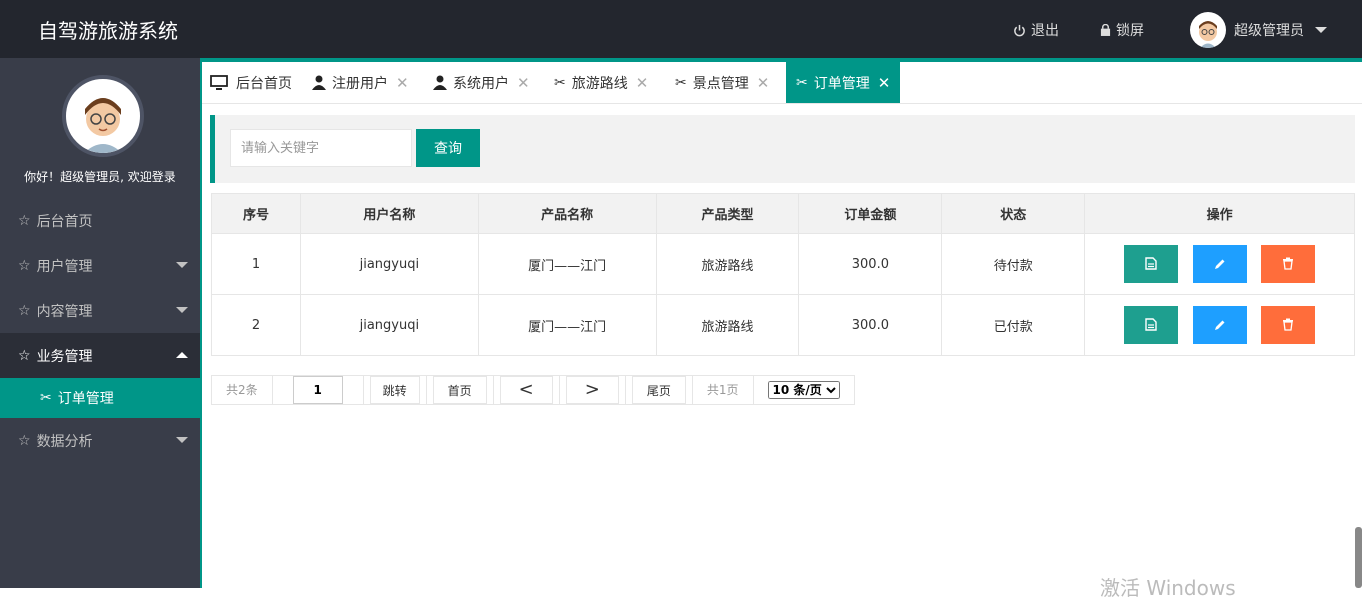 This screenshot has height=601, width=1362. What do you see at coordinates (1019, 30) in the screenshot?
I see `power-icon` at bounding box center [1019, 30].